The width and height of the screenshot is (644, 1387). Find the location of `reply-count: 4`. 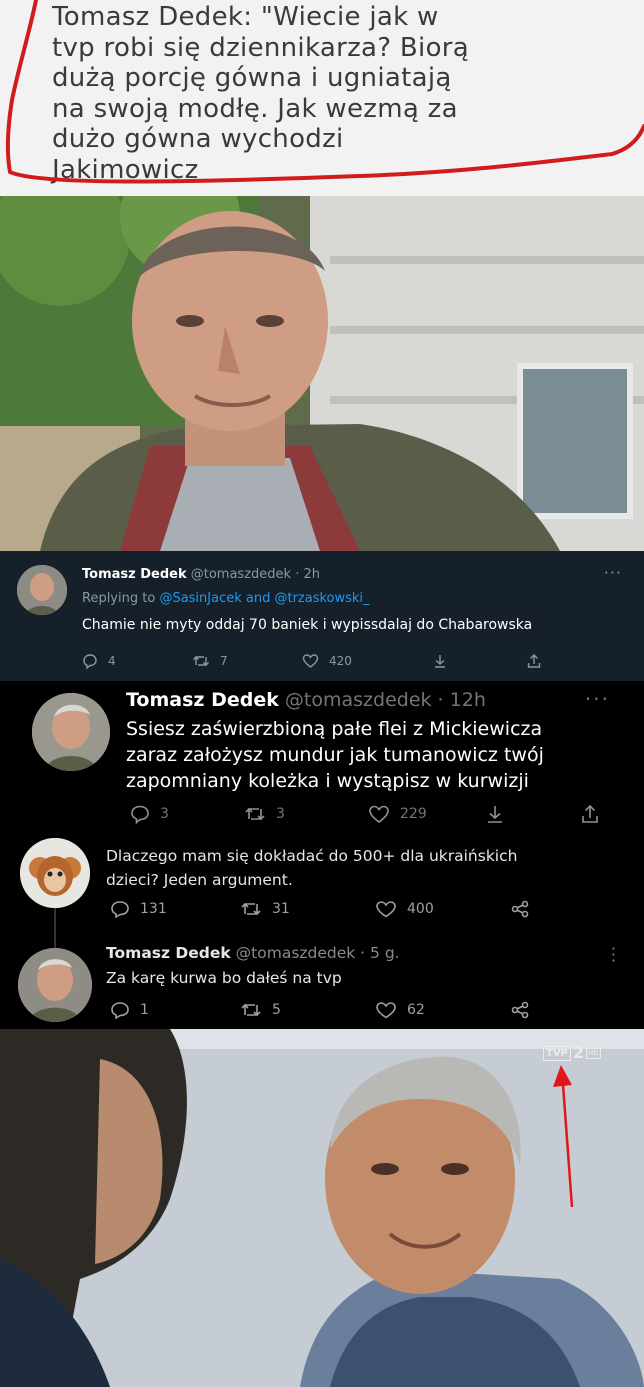

reply-count: 4 is located at coordinates (112, 661).